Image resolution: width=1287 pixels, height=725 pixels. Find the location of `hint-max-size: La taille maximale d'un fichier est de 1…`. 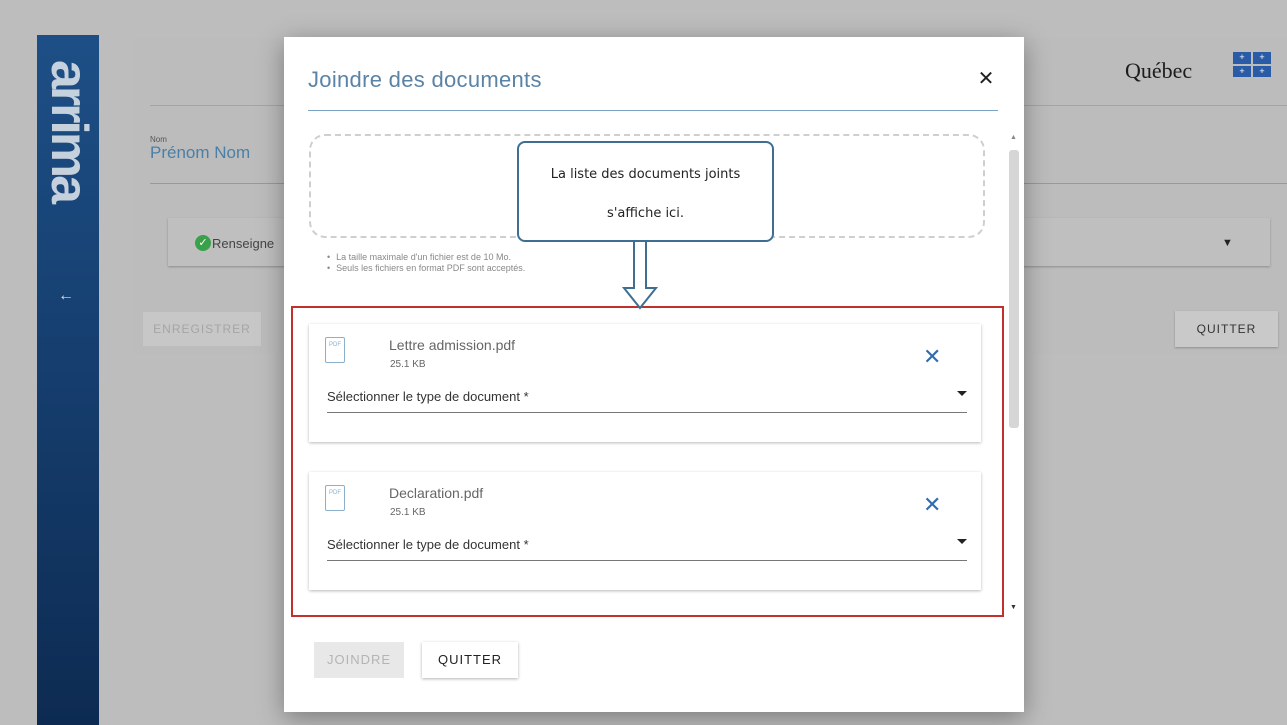

hint-max-size: La taille maximale d'un fichier est de 1… is located at coordinates (426, 257).